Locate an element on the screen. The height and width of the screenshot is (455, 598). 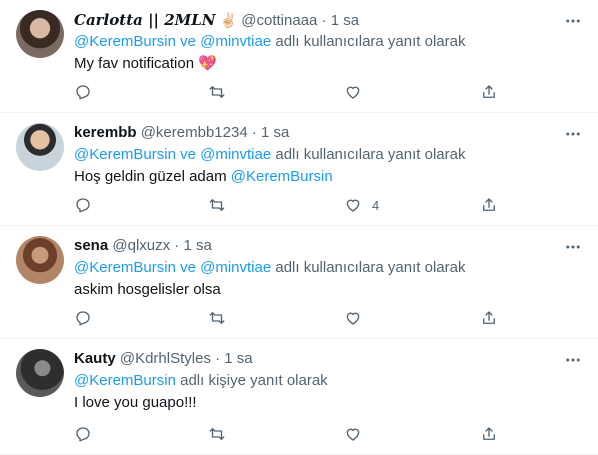
tweet-text: I love you guapo!!! is located at coordinates (328, 403).